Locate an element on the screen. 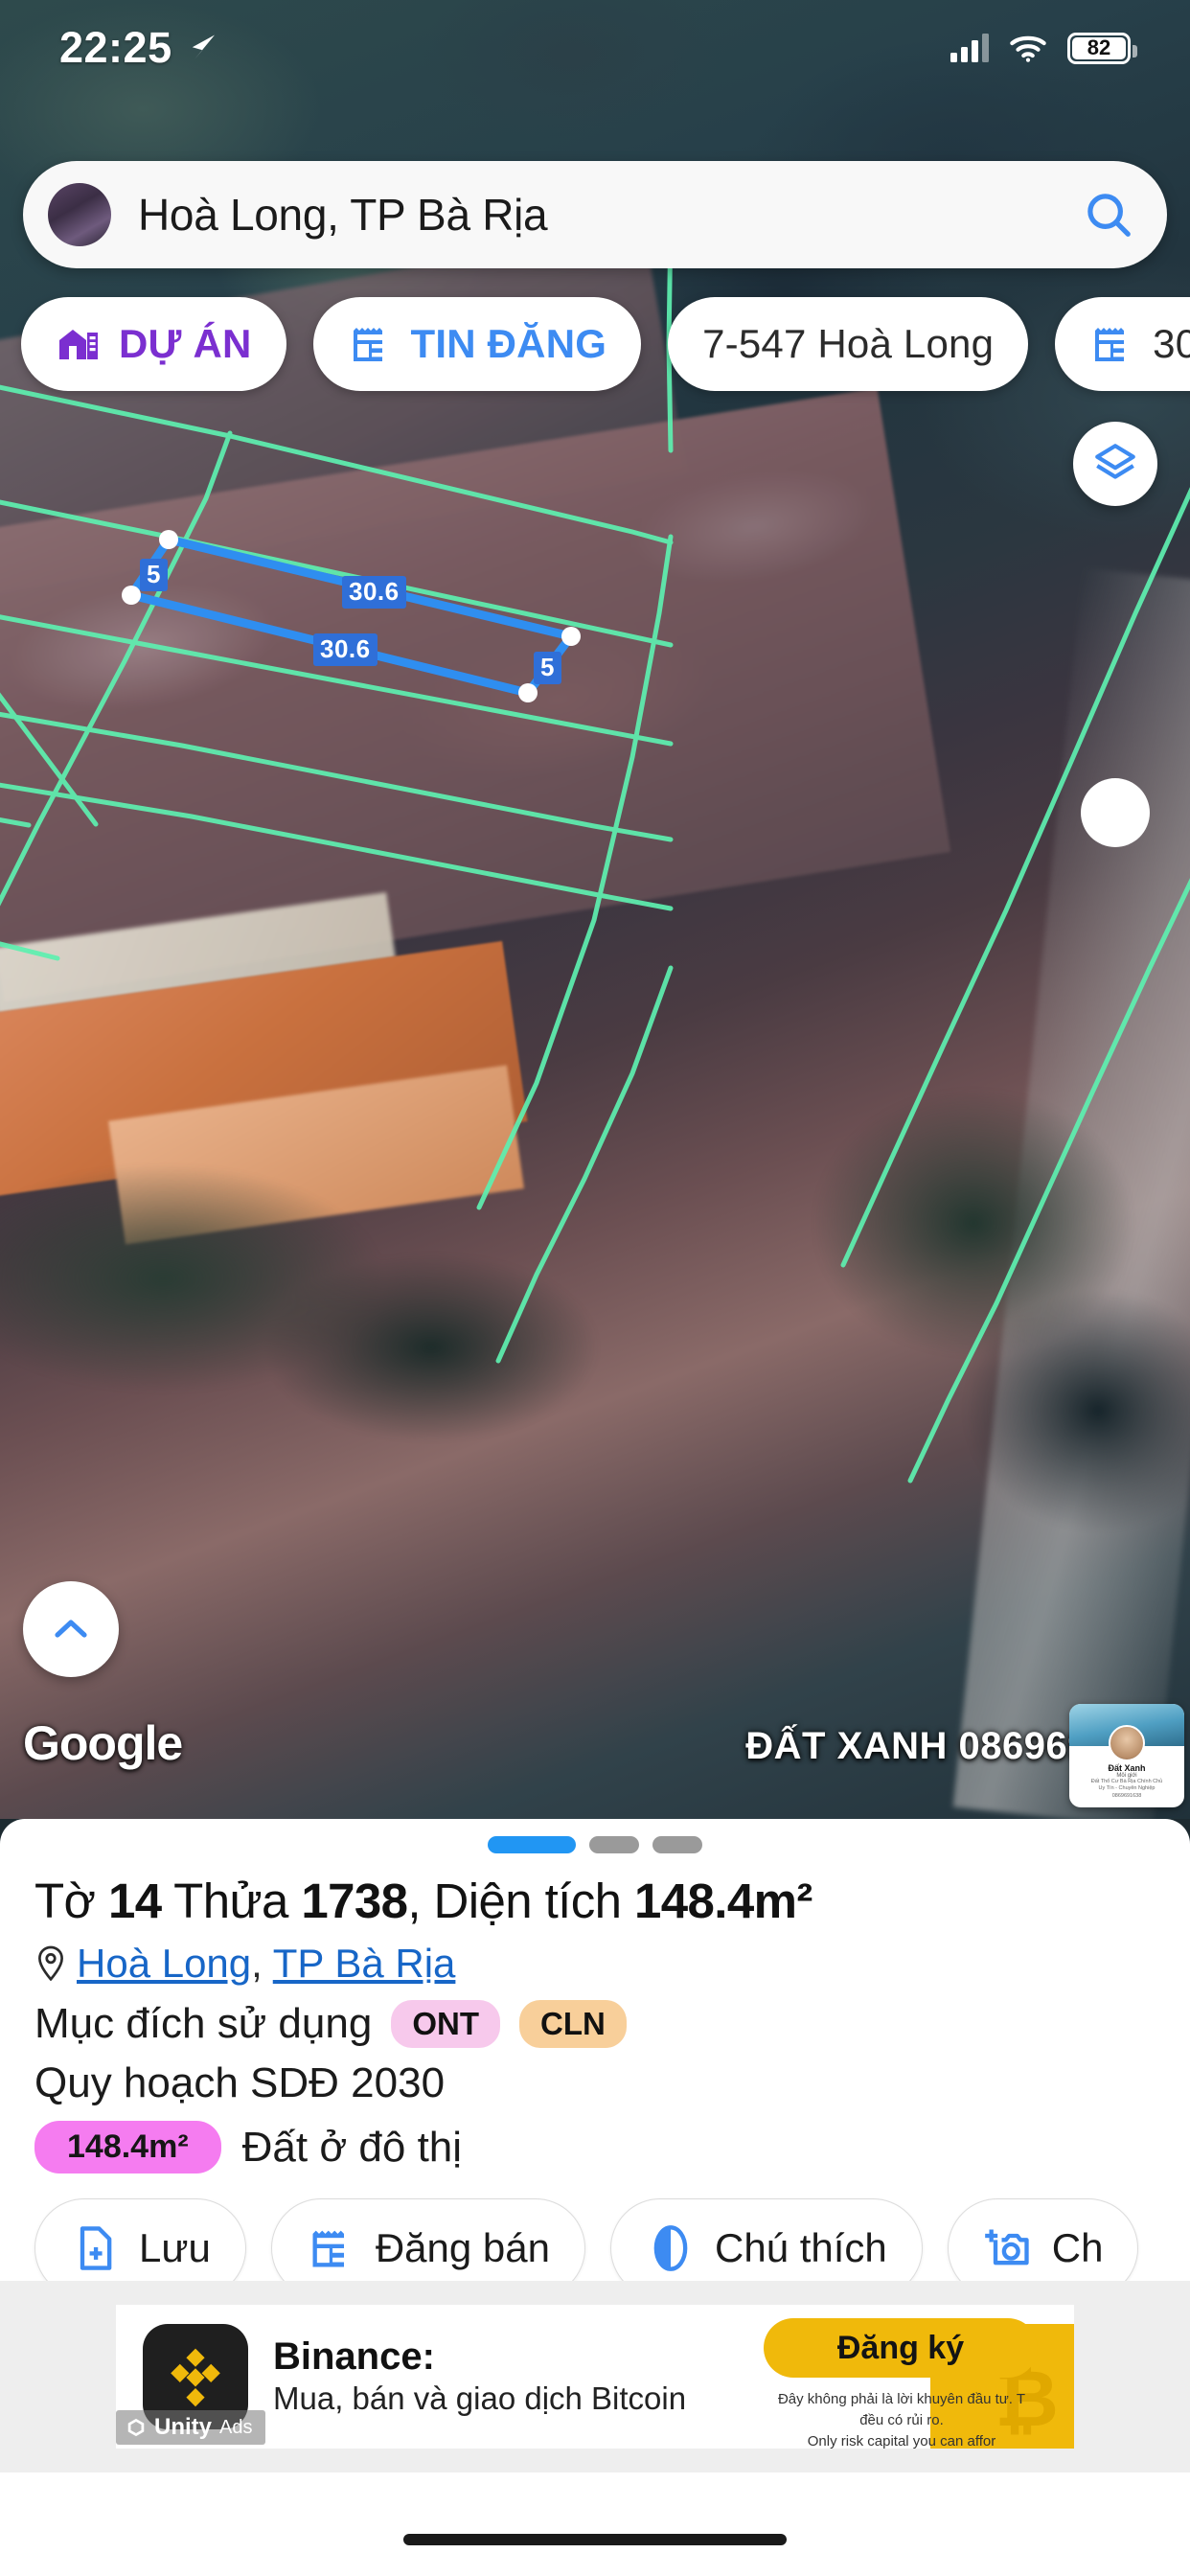 Image resolution: width=1190 pixels, height=2576 pixels. page-pip-active is located at coordinates (532, 1844).